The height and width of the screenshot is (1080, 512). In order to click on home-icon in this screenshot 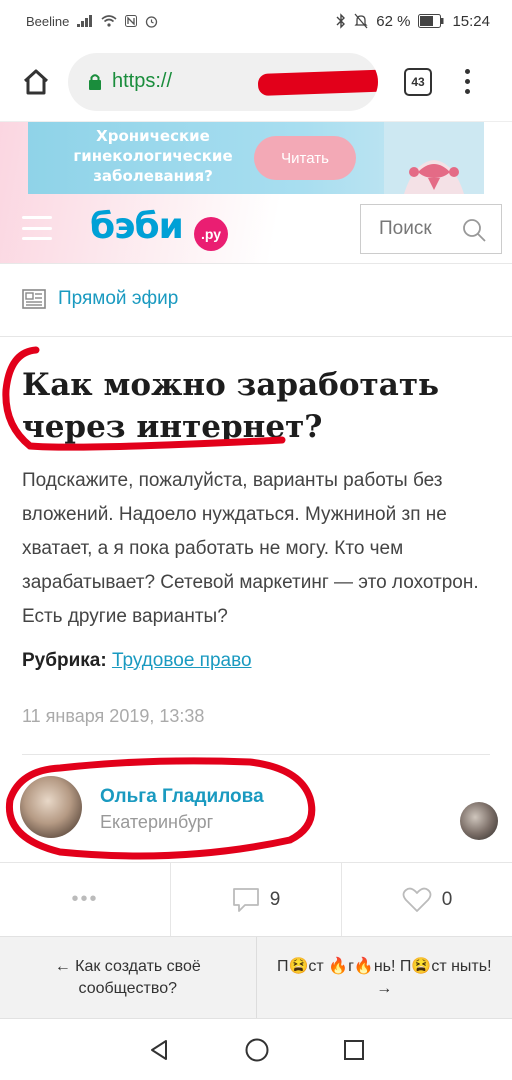, I will do `click(36, 81)`.